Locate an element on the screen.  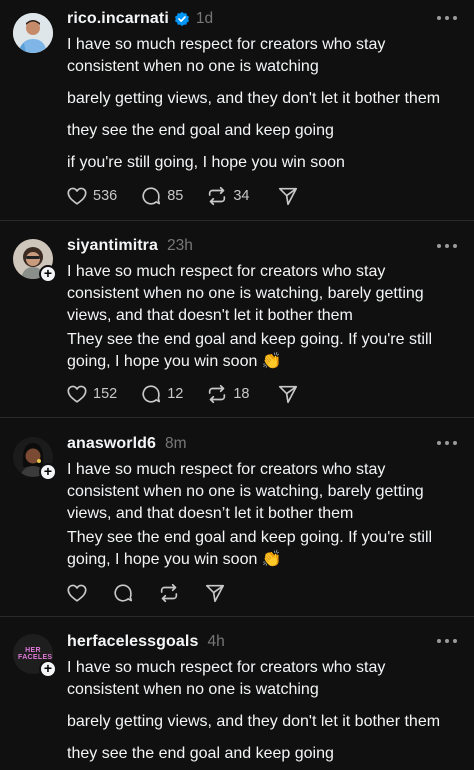
username: siyantimitra is located at coordinates (112, 246).